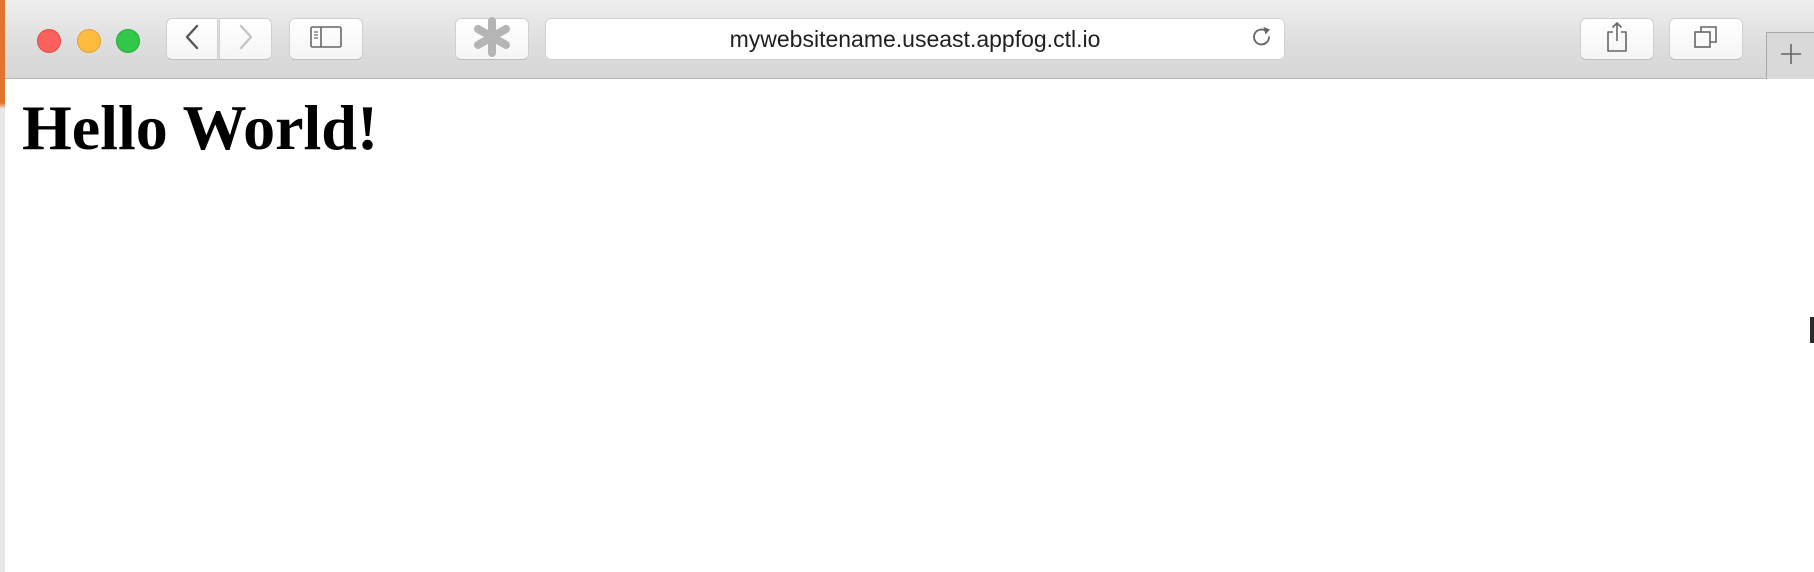  Describe the element at coordinates (49, 41) in the screenshot. I see `close-window-button` at that location.